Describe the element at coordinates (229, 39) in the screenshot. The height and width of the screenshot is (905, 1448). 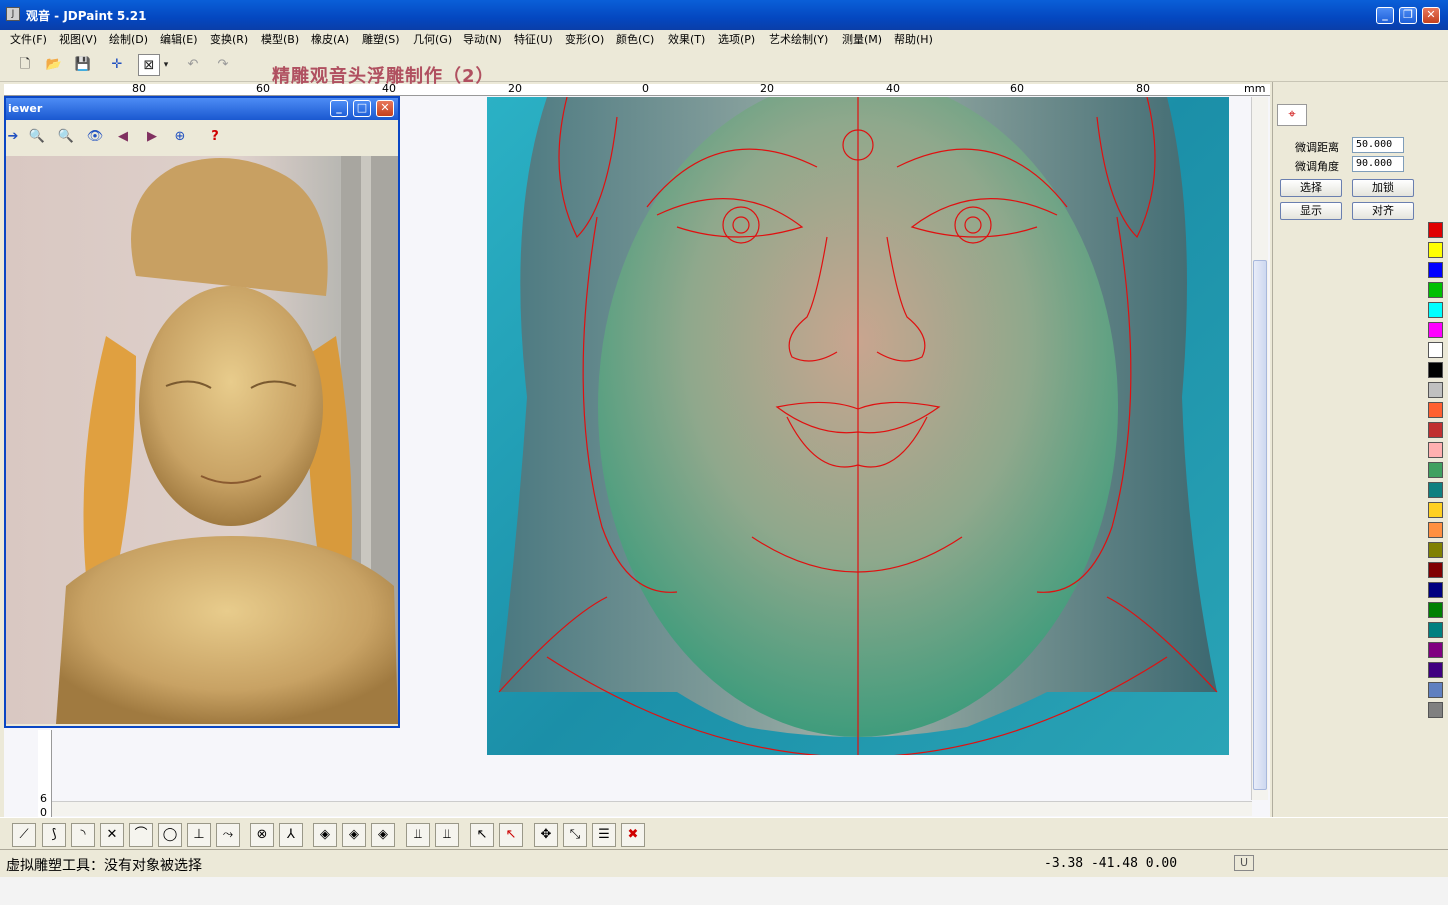
I see `menu-transform: 变换(R)` at that location.